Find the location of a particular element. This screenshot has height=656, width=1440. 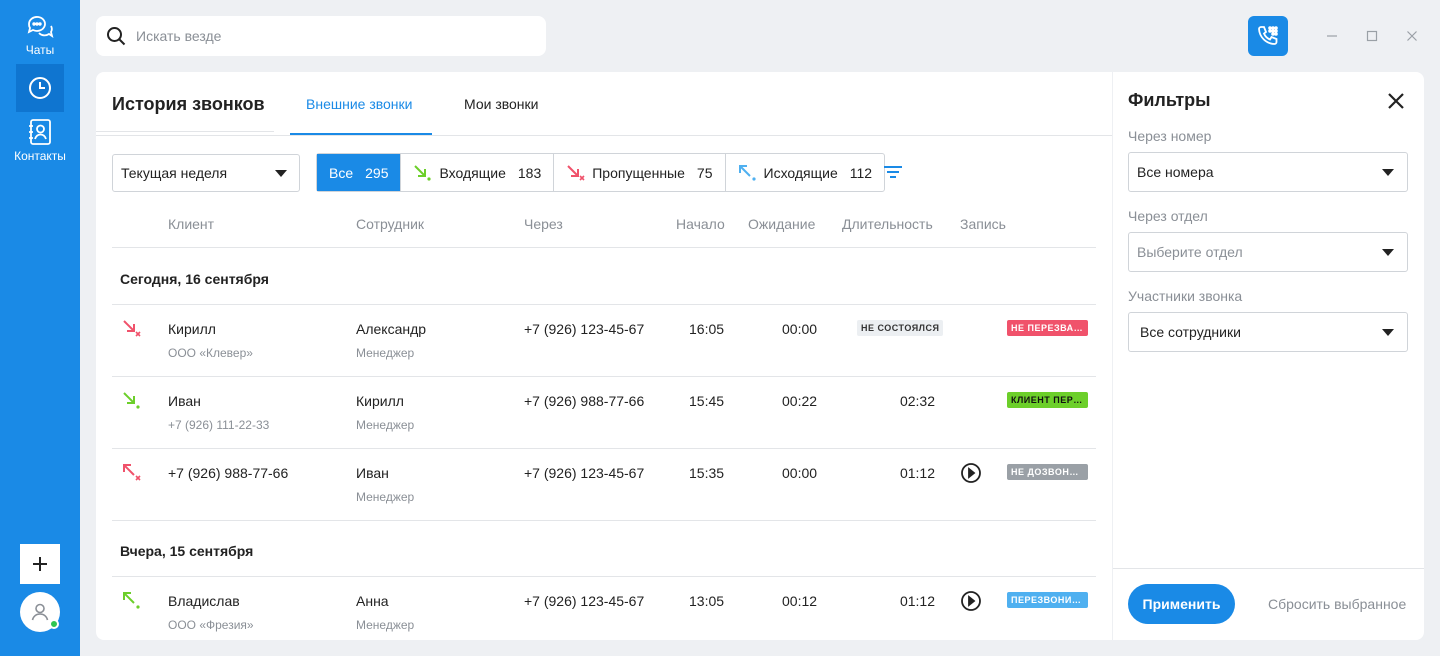

client-name: +7 (926) 988-77-66 is located at coordinates (228, 473).